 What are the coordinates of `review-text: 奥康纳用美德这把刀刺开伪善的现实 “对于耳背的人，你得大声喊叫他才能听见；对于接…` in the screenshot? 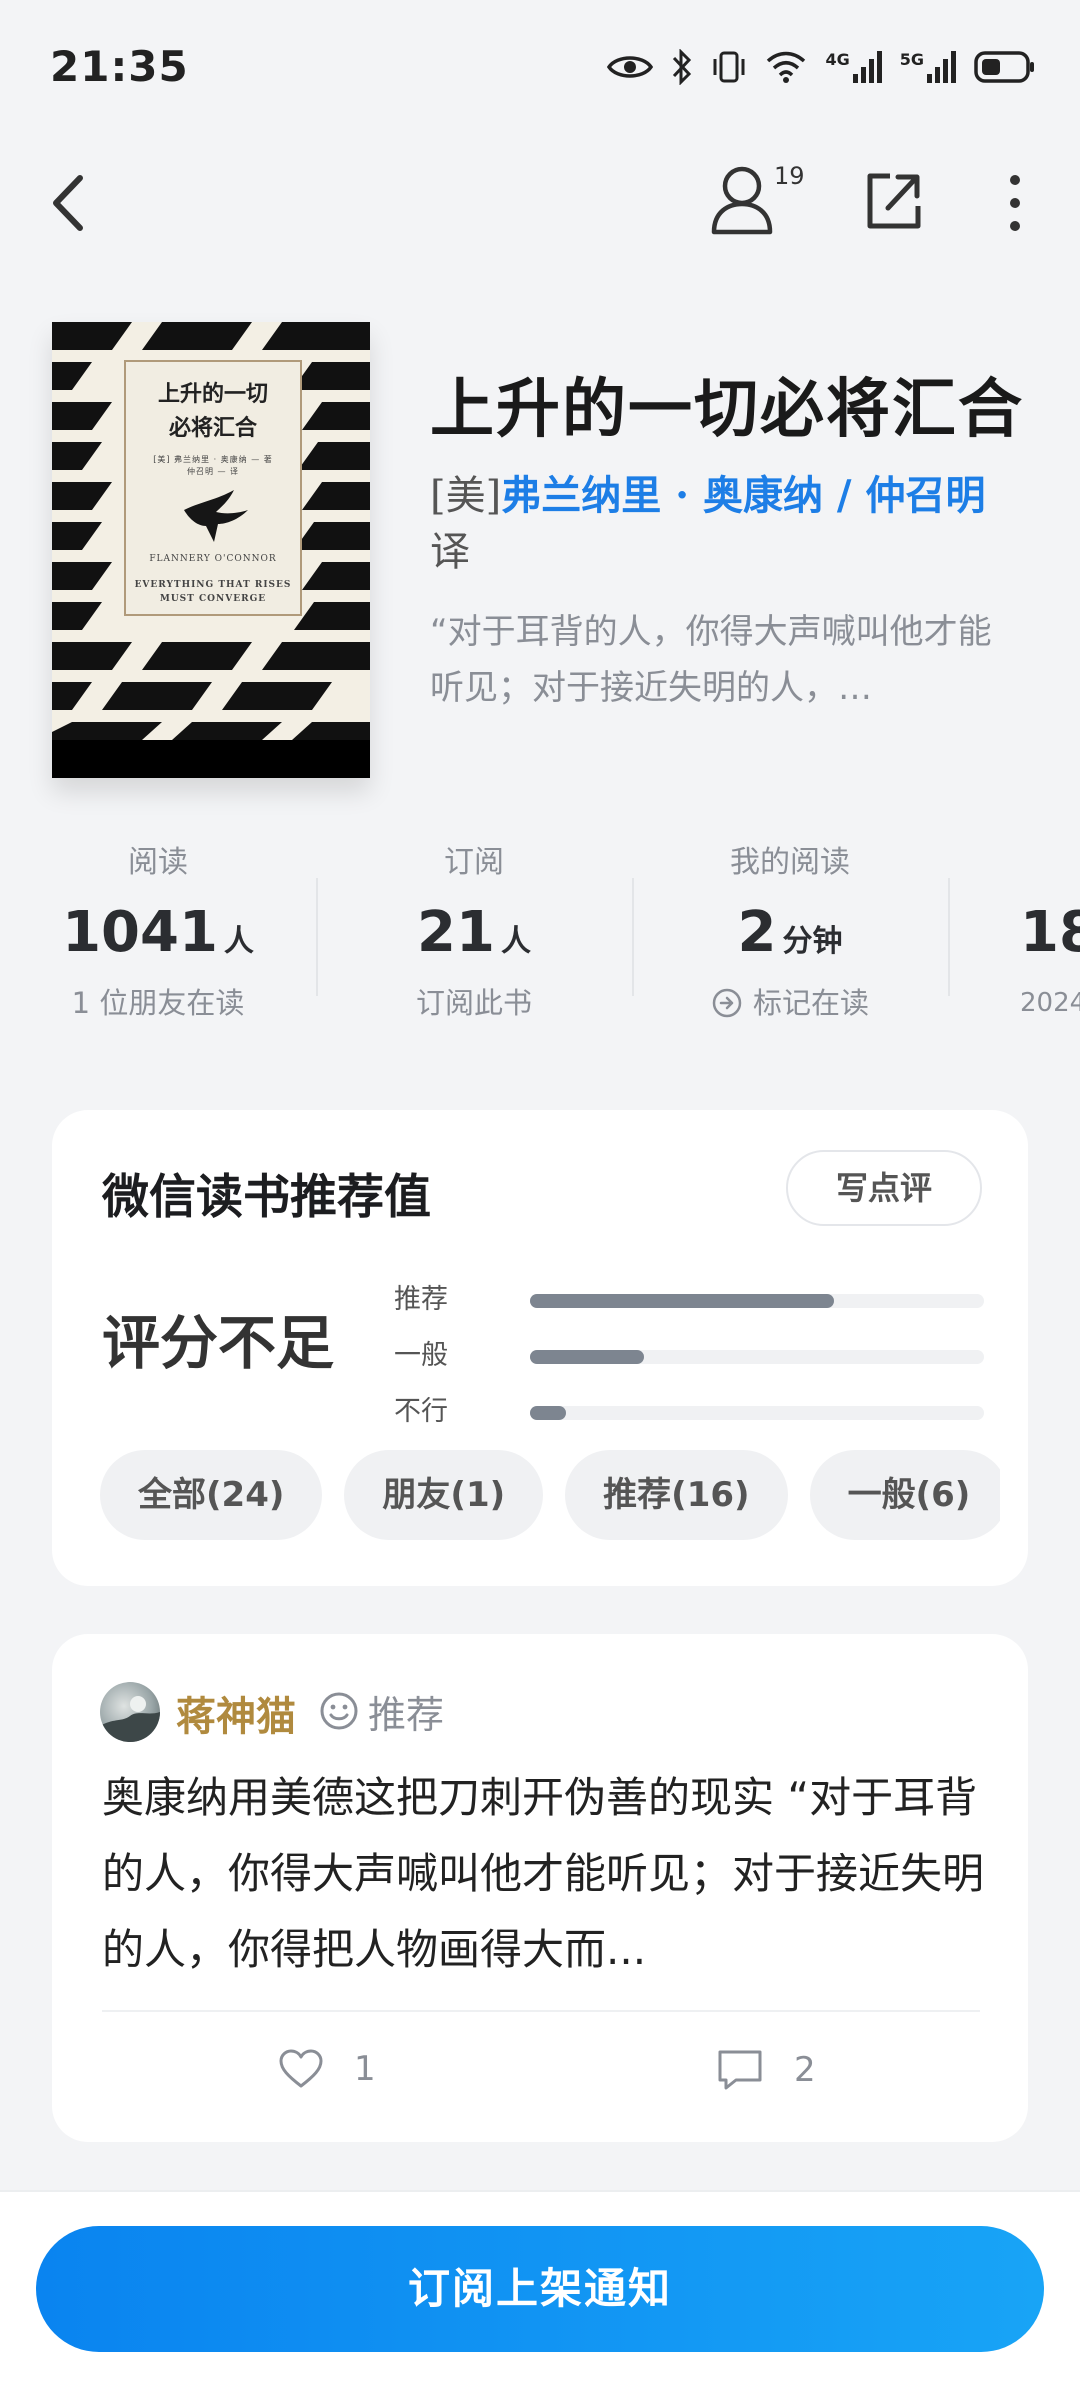 It's located at (547, 1874).